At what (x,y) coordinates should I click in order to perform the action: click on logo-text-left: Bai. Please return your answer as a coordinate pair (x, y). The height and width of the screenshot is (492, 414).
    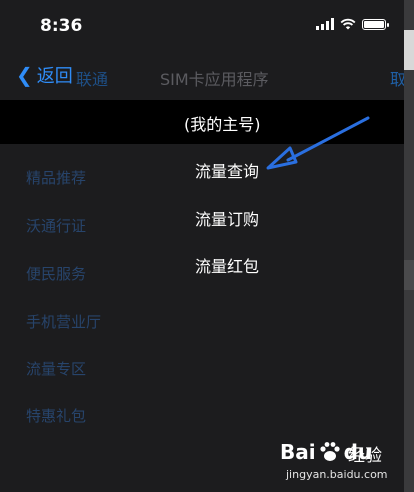
    Looking at the image, I should click on (298, 452).